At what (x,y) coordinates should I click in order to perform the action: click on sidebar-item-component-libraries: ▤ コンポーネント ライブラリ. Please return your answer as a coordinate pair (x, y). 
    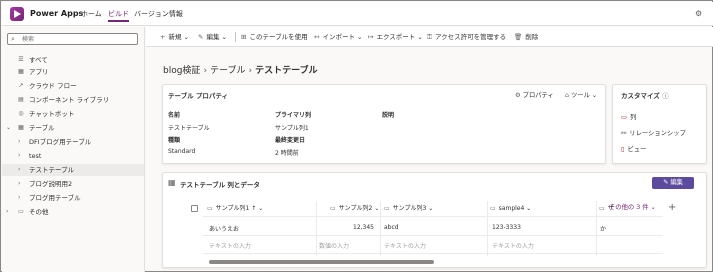
    Looking at the image, I should click on (73, 100).